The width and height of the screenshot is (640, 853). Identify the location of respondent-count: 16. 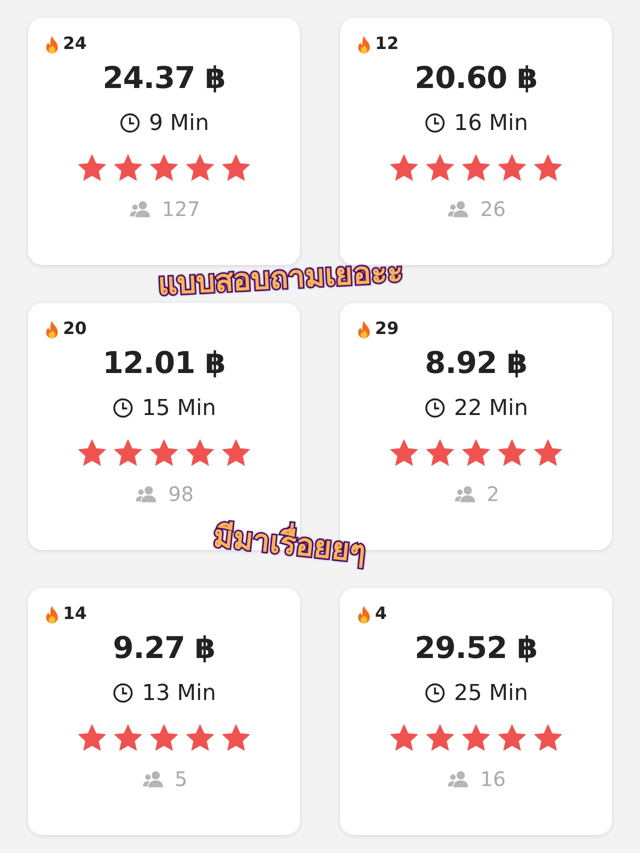
(493, 779).